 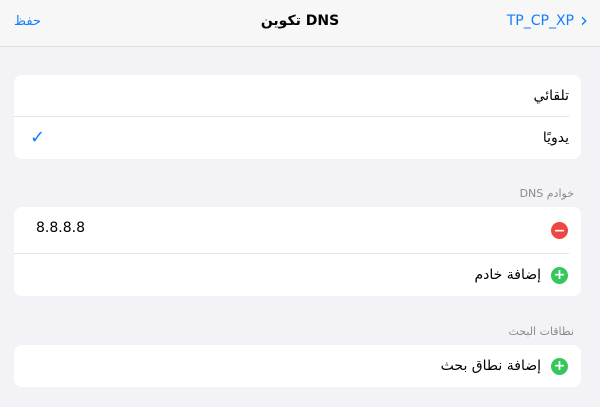 I want to click on back-button: TP_CP_XP ›, so click(x=547, y=20).